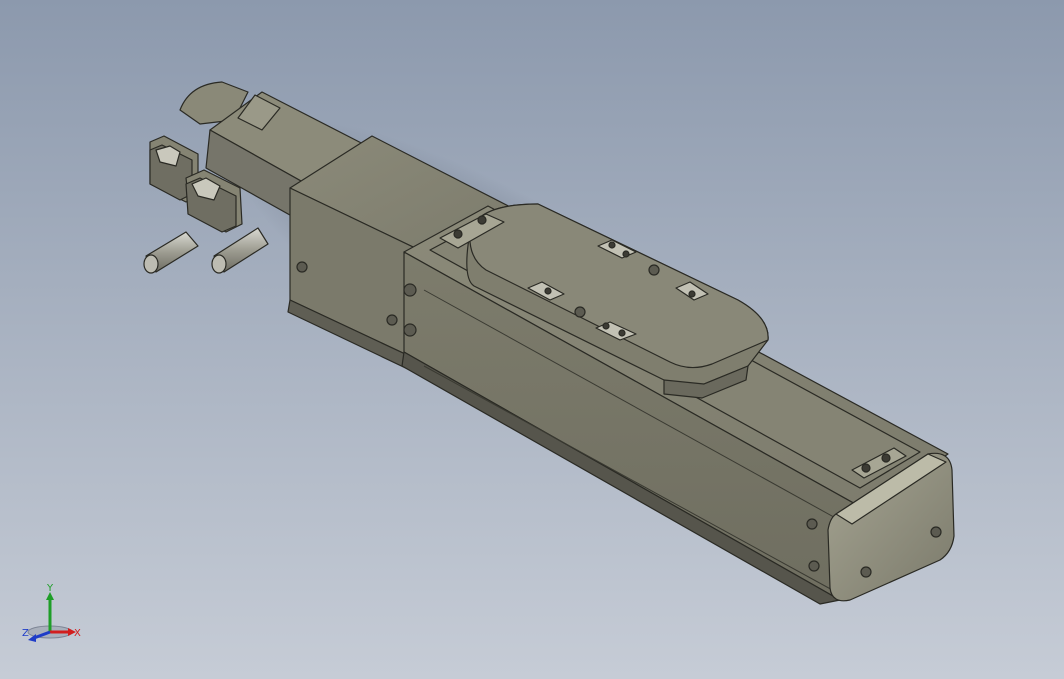  Describe the element at coordinates (50, 588) in the screenshot. I see `y-axis-label: Y` at that location.